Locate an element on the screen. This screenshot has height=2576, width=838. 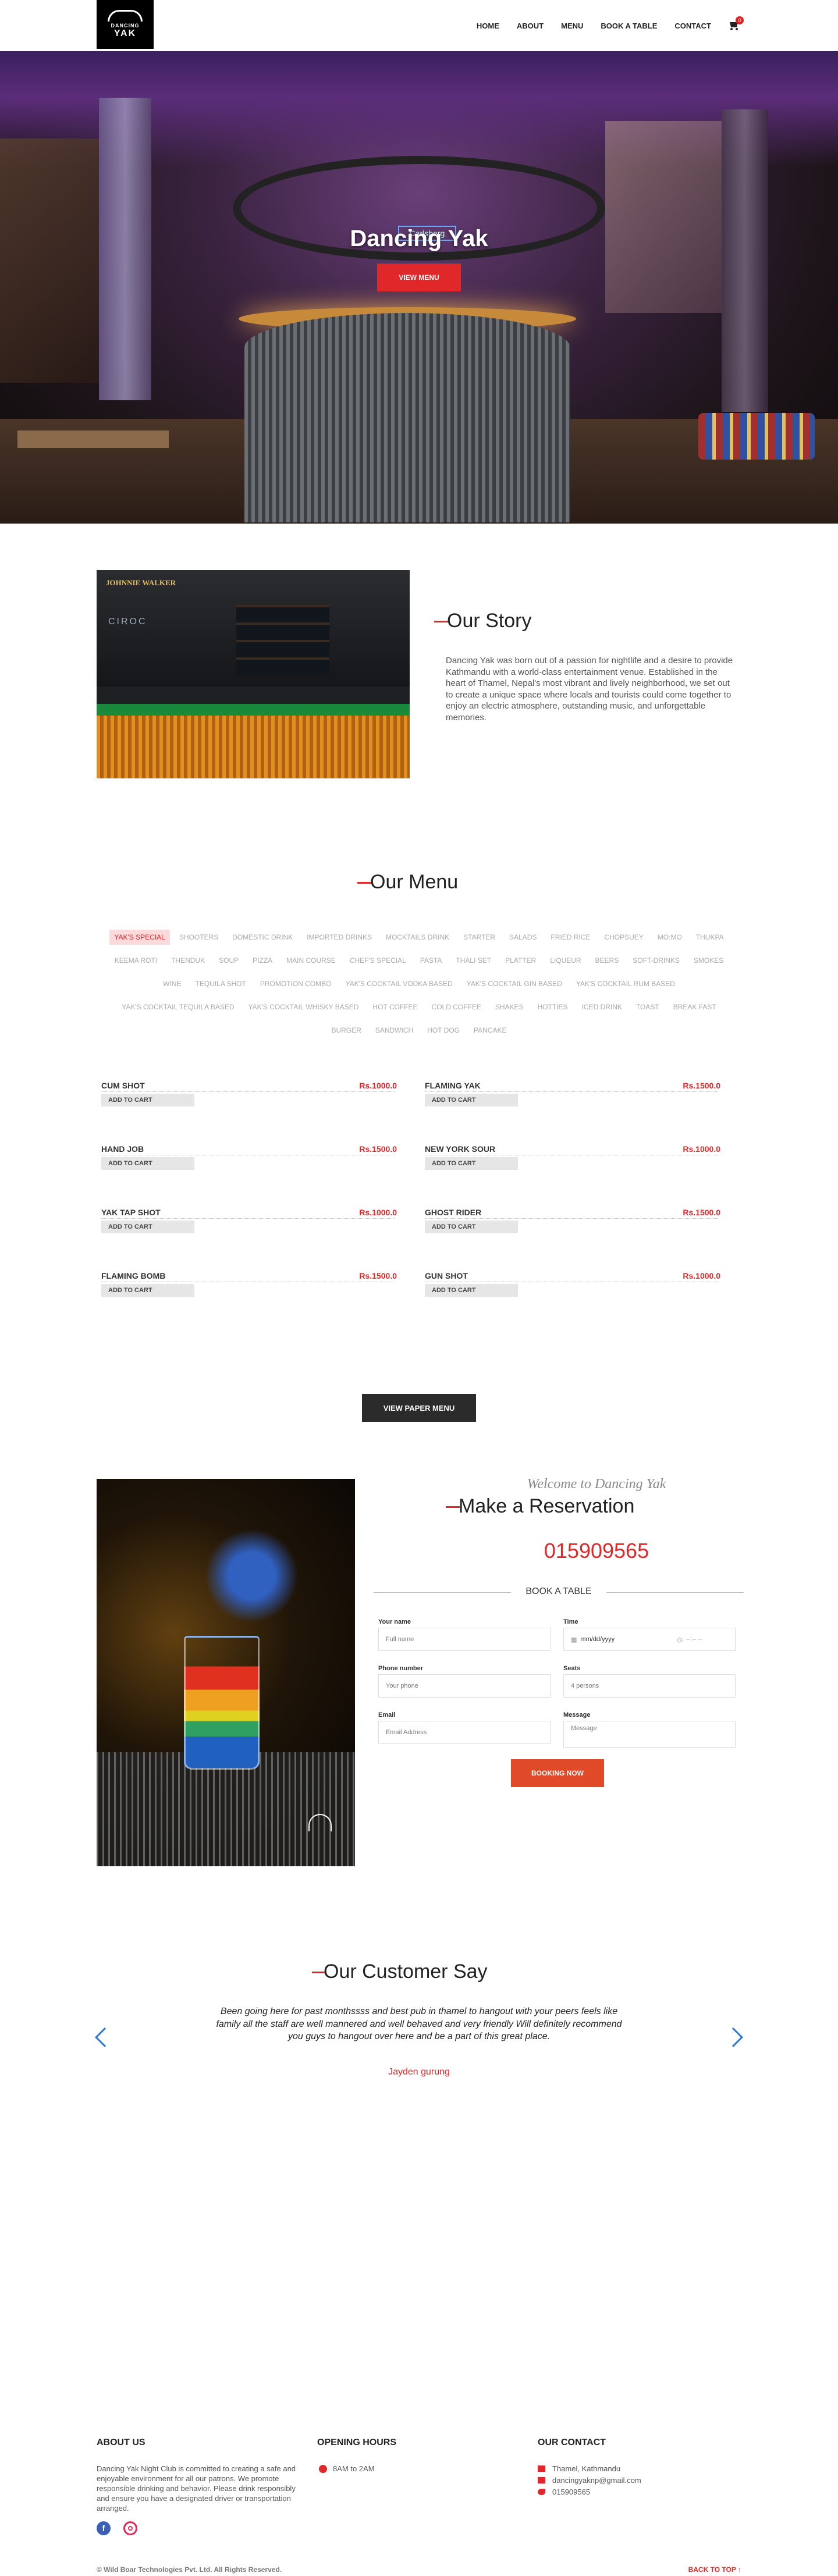
menu-category-tab: YAK'S COCKTAIL RUM BASED is located at coordinates (625, 984).